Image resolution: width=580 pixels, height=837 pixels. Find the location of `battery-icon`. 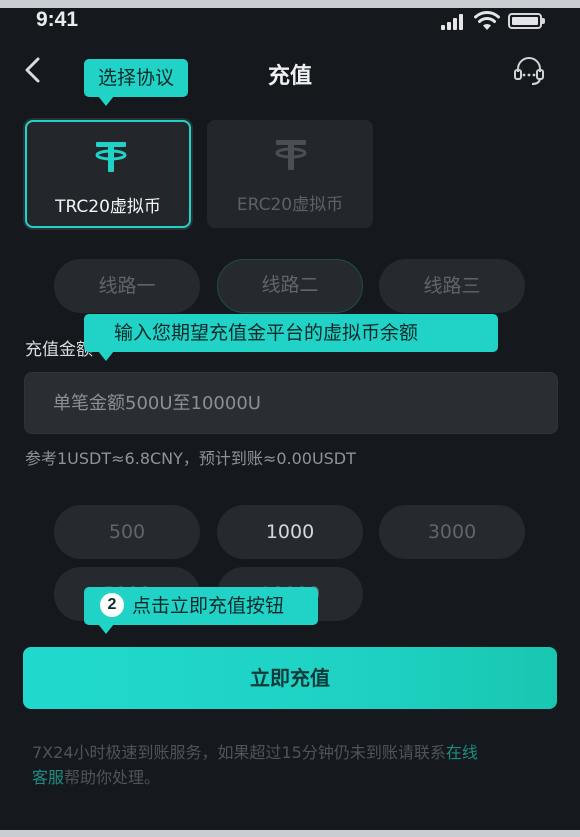

battery-icon is located at coordinates (526, 21).